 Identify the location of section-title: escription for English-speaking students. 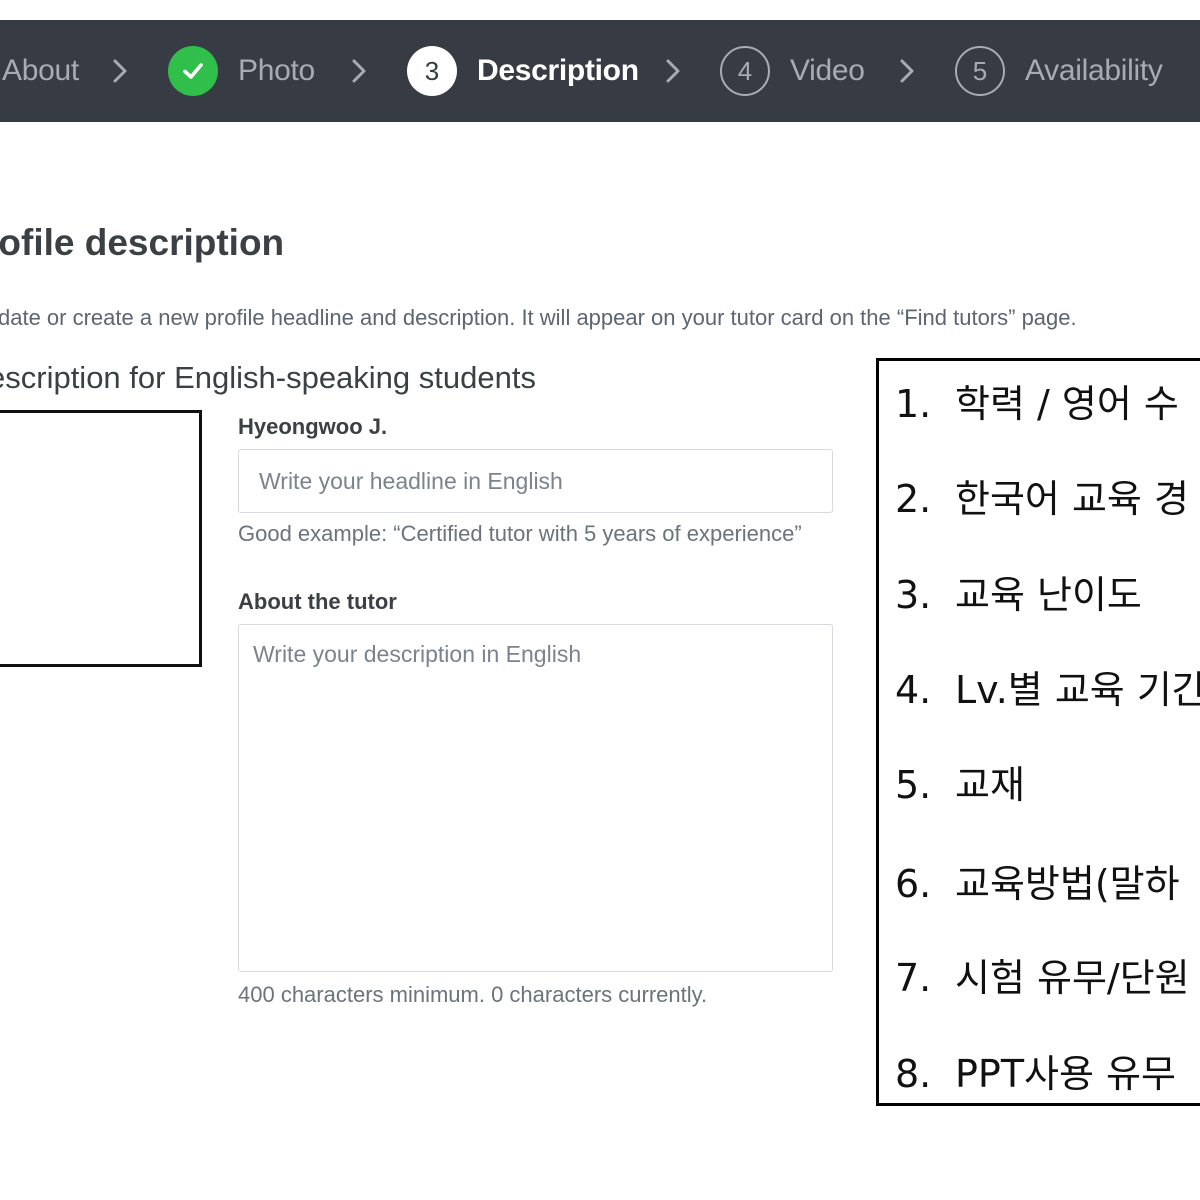
(268, 377).